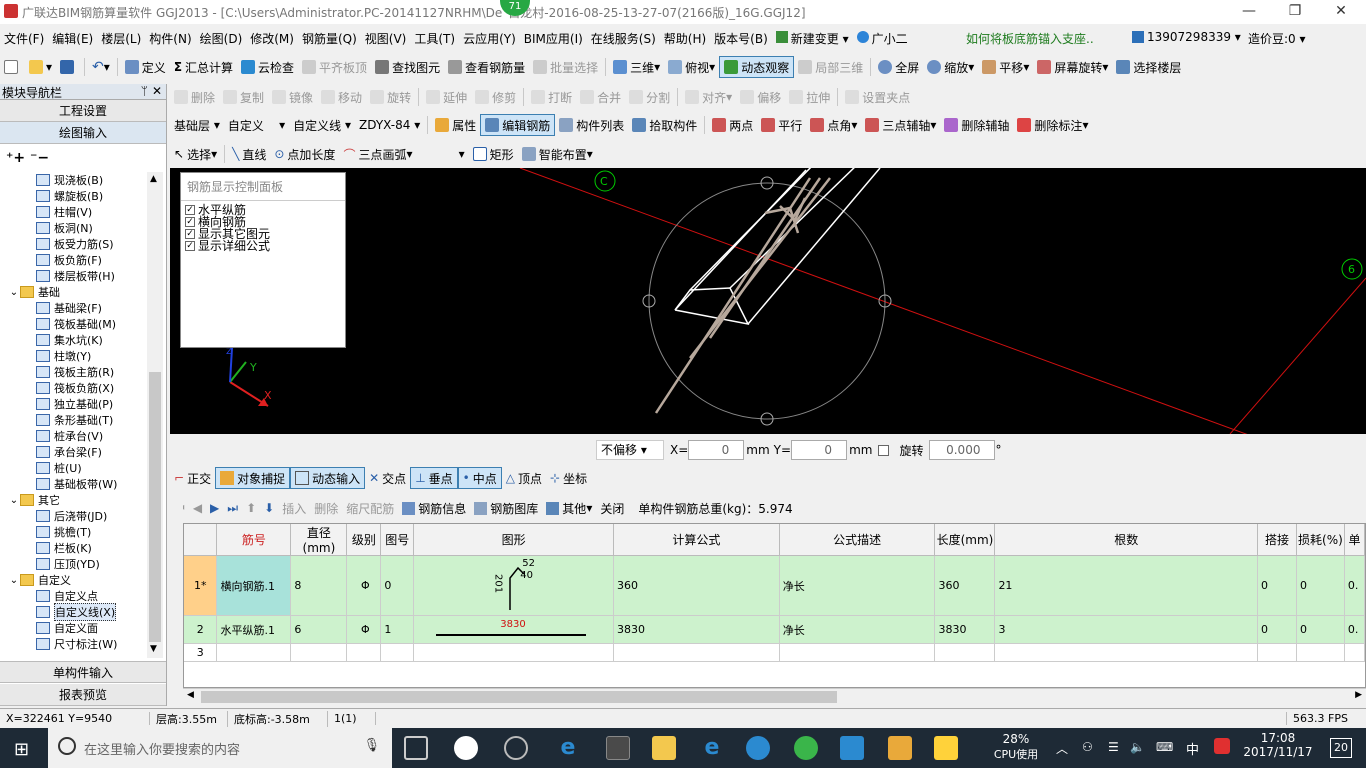 The image size is (1366, 768). Describe the element at coordinates (254, 629) in the screenshot. I see `bar-name-cell: 水平纵筋.1` at that location.